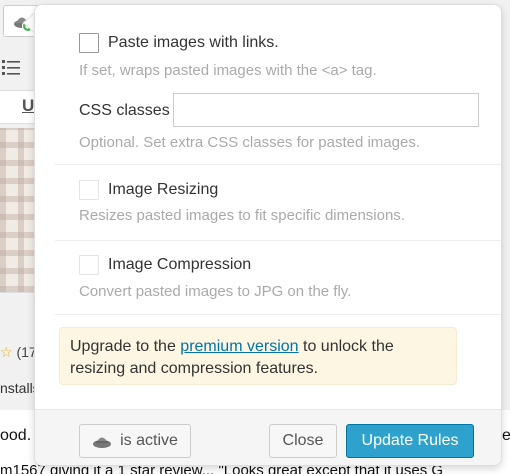  I want to click on image-resizing-label: Image Resizing, so click(163, 189).